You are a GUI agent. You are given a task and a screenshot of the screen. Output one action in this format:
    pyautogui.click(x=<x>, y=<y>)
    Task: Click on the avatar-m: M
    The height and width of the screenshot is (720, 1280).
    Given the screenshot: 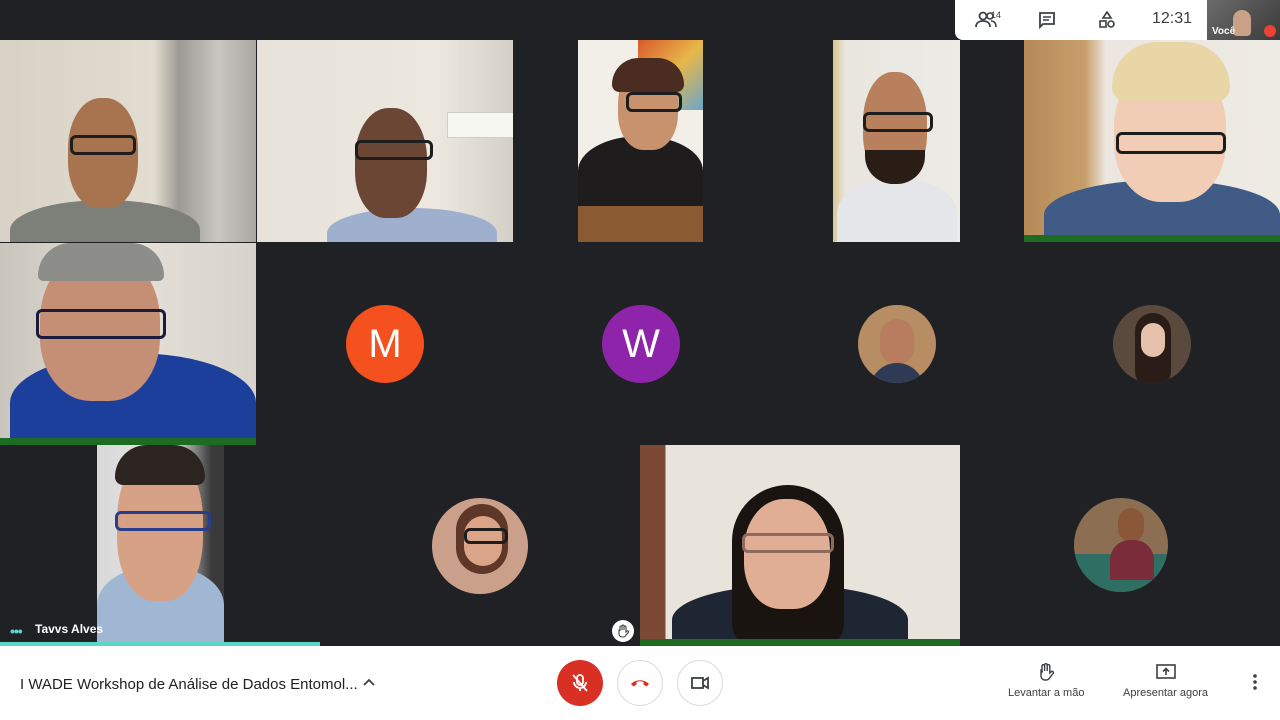 What is the action you would take?
    pyautogui.click(x=385, y=344)
    